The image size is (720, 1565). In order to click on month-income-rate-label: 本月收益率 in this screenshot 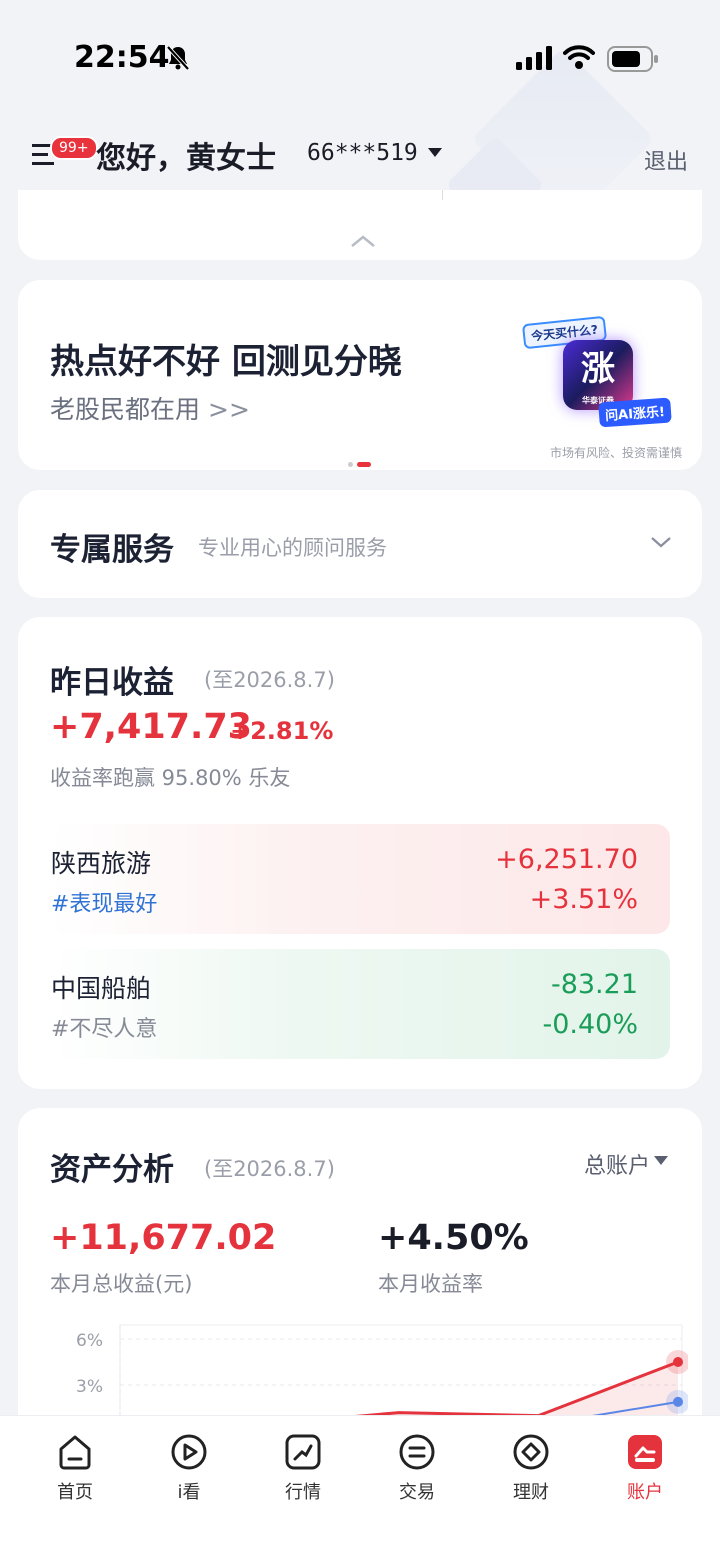, I will do `click(430, 1284)`.